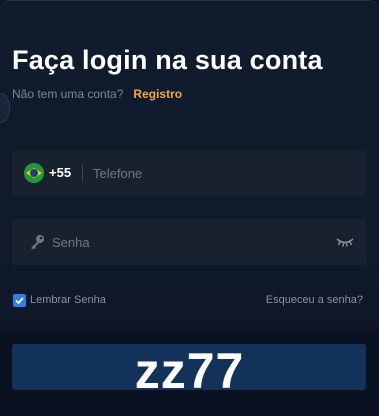 The height and width of the screenshot is (416, 379). I want to click on checkmark-icon, so click(19, 301).